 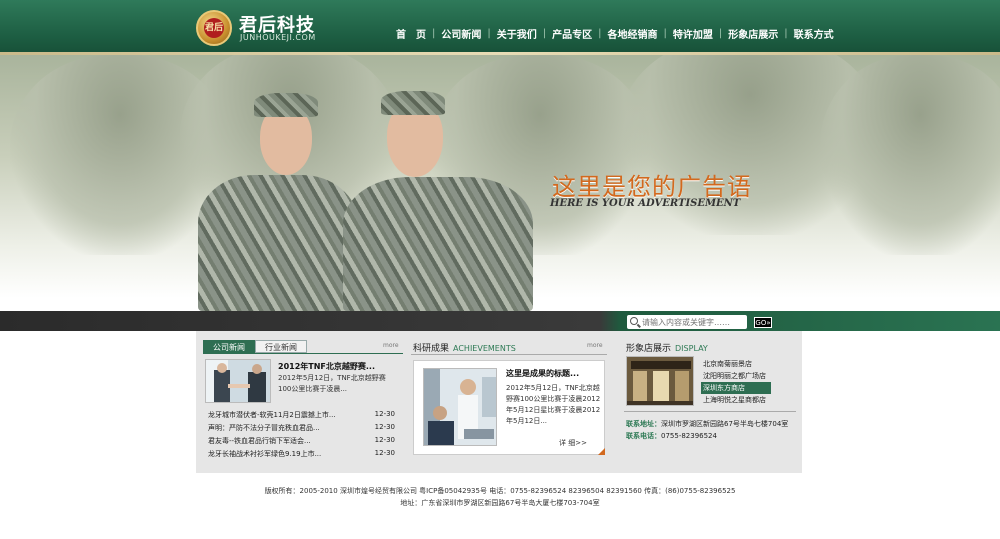 What do you see at coordinates (692, 322) in the screenshot?
I see `search-input` at bounding box center [692, 322].